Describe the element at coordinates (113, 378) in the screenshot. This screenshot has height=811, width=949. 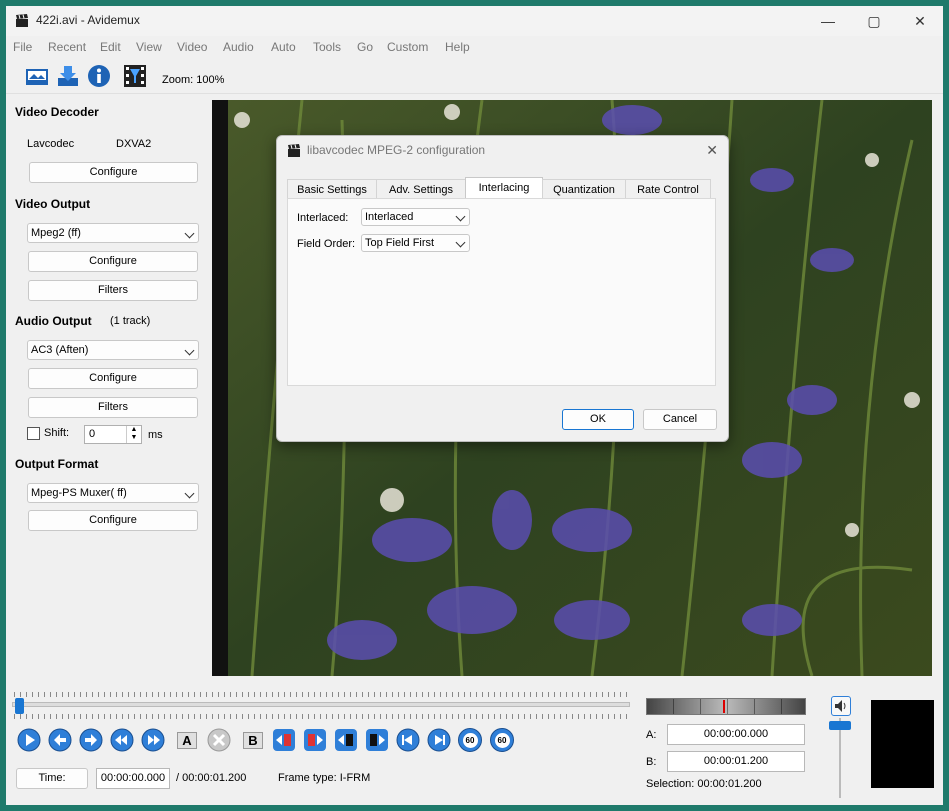
I see `audio-output-configure-button: Configure` at that location.